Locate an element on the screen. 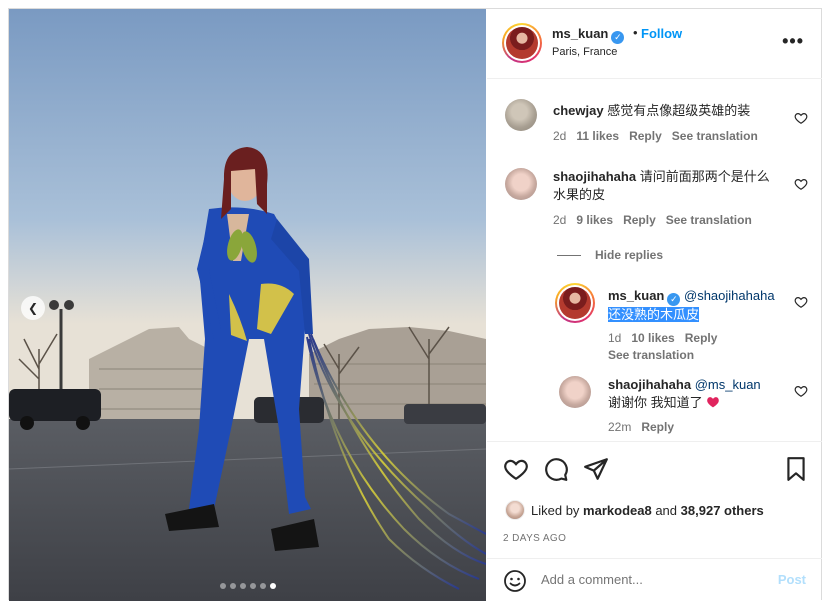 The image size is (840, 602). reply-text: 谢谢你 我知道了 is located at coordinates (655, 402).